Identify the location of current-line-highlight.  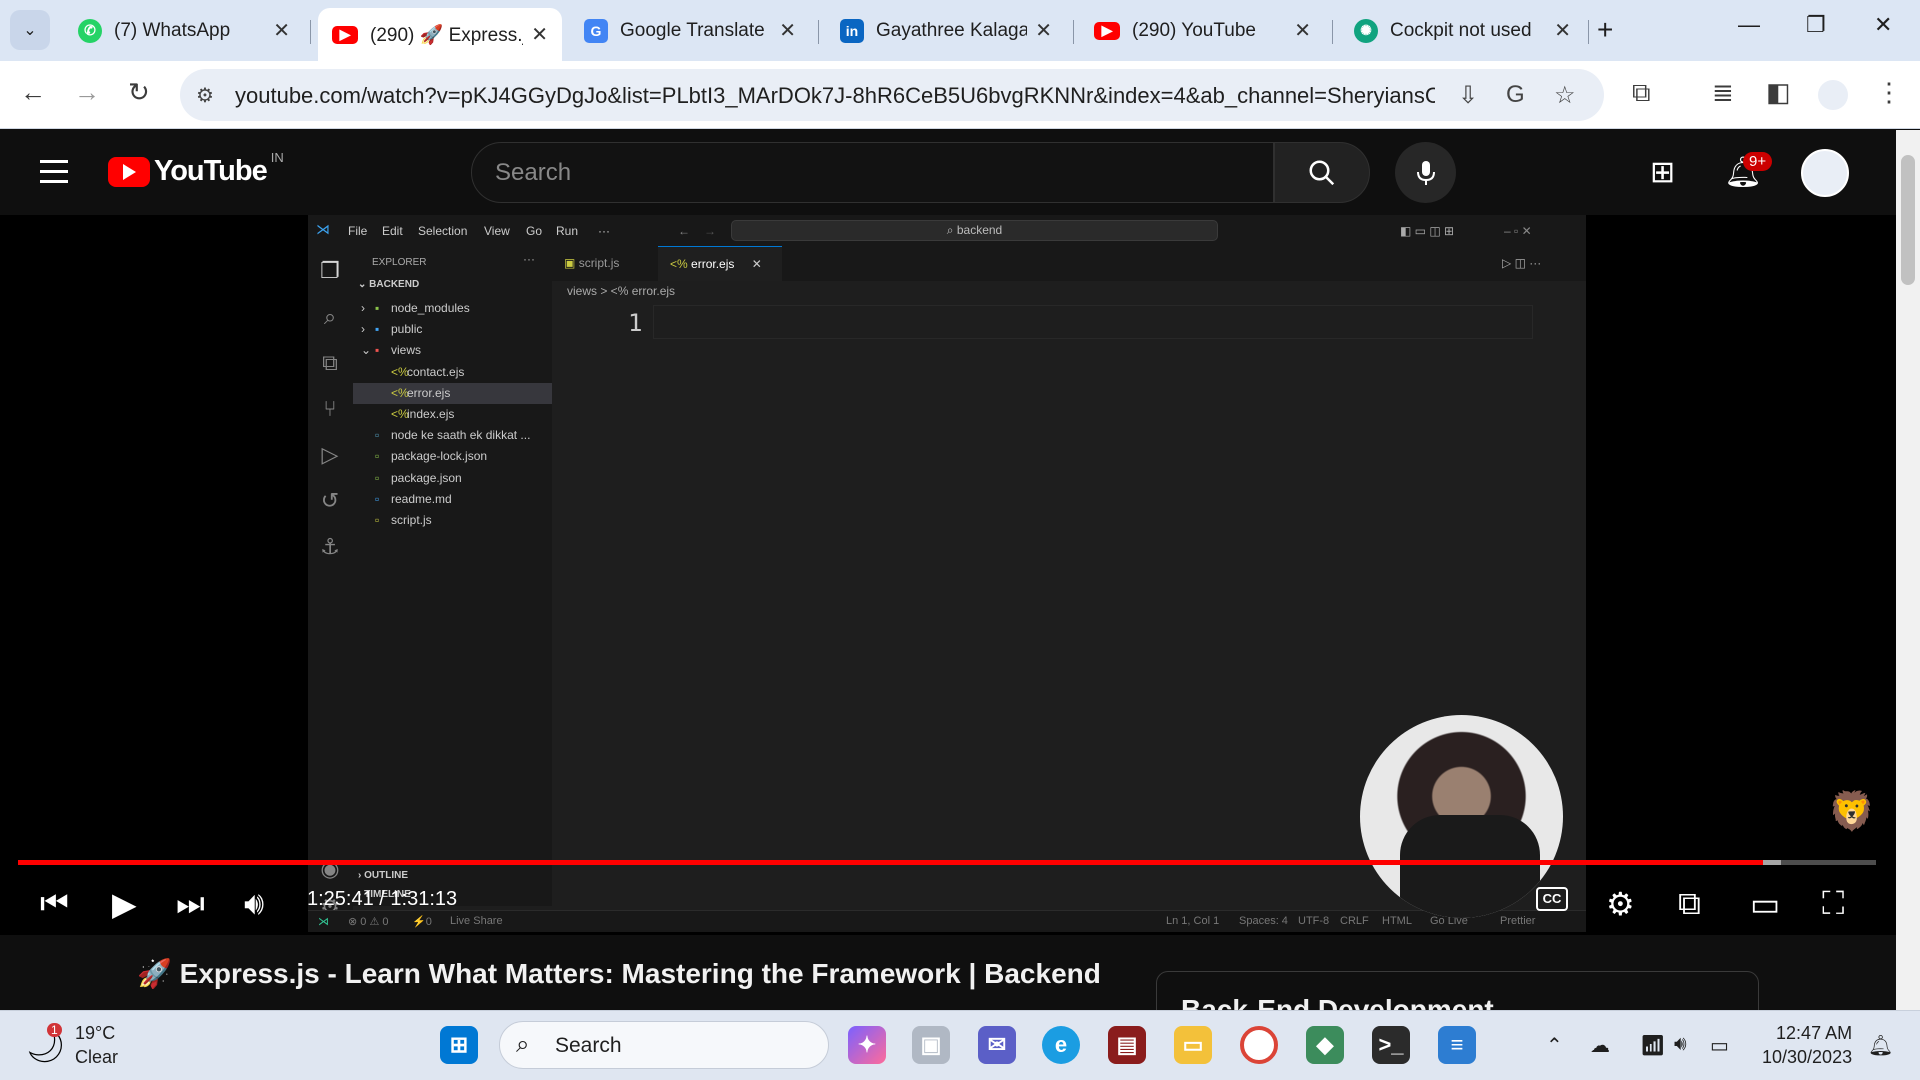
(1093, 322).